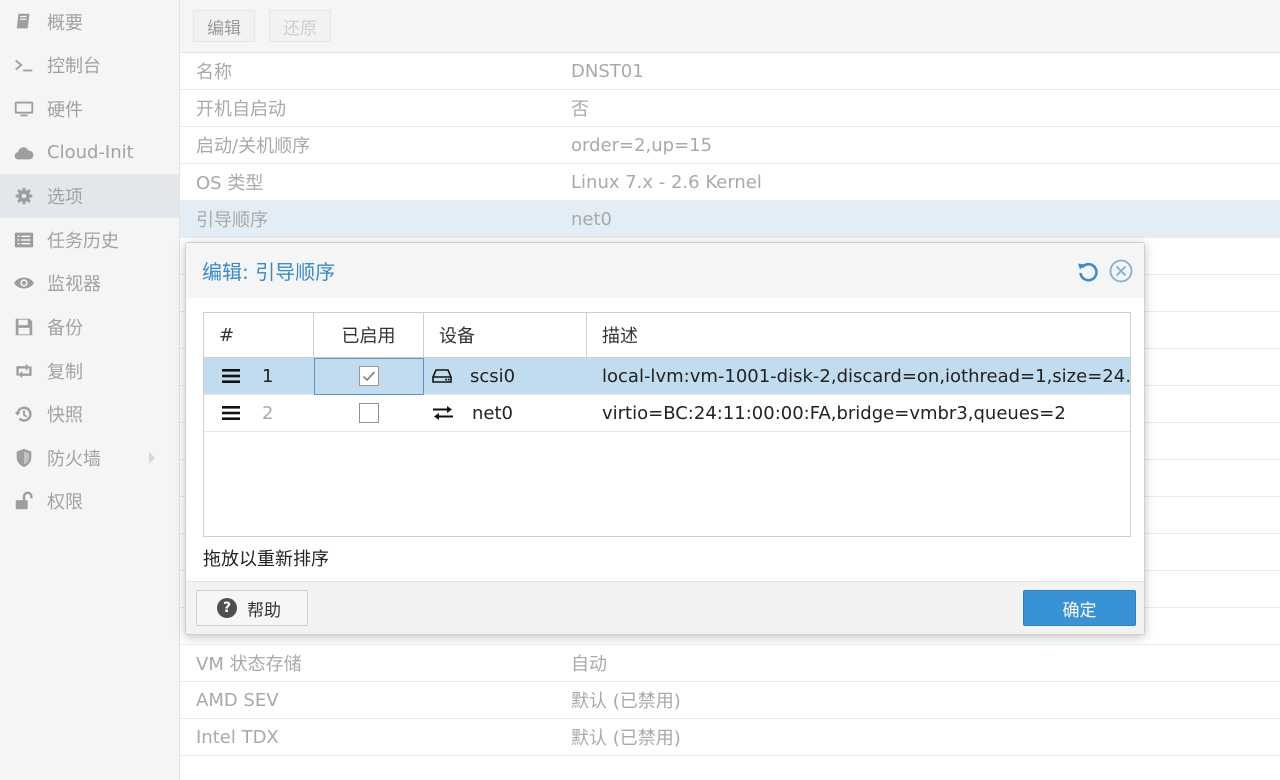 The height and width of the screenshot is (780, 1280). Describe the element at coordinates (442, 376) in the screenshot. I see `hdd-icon` at that location.